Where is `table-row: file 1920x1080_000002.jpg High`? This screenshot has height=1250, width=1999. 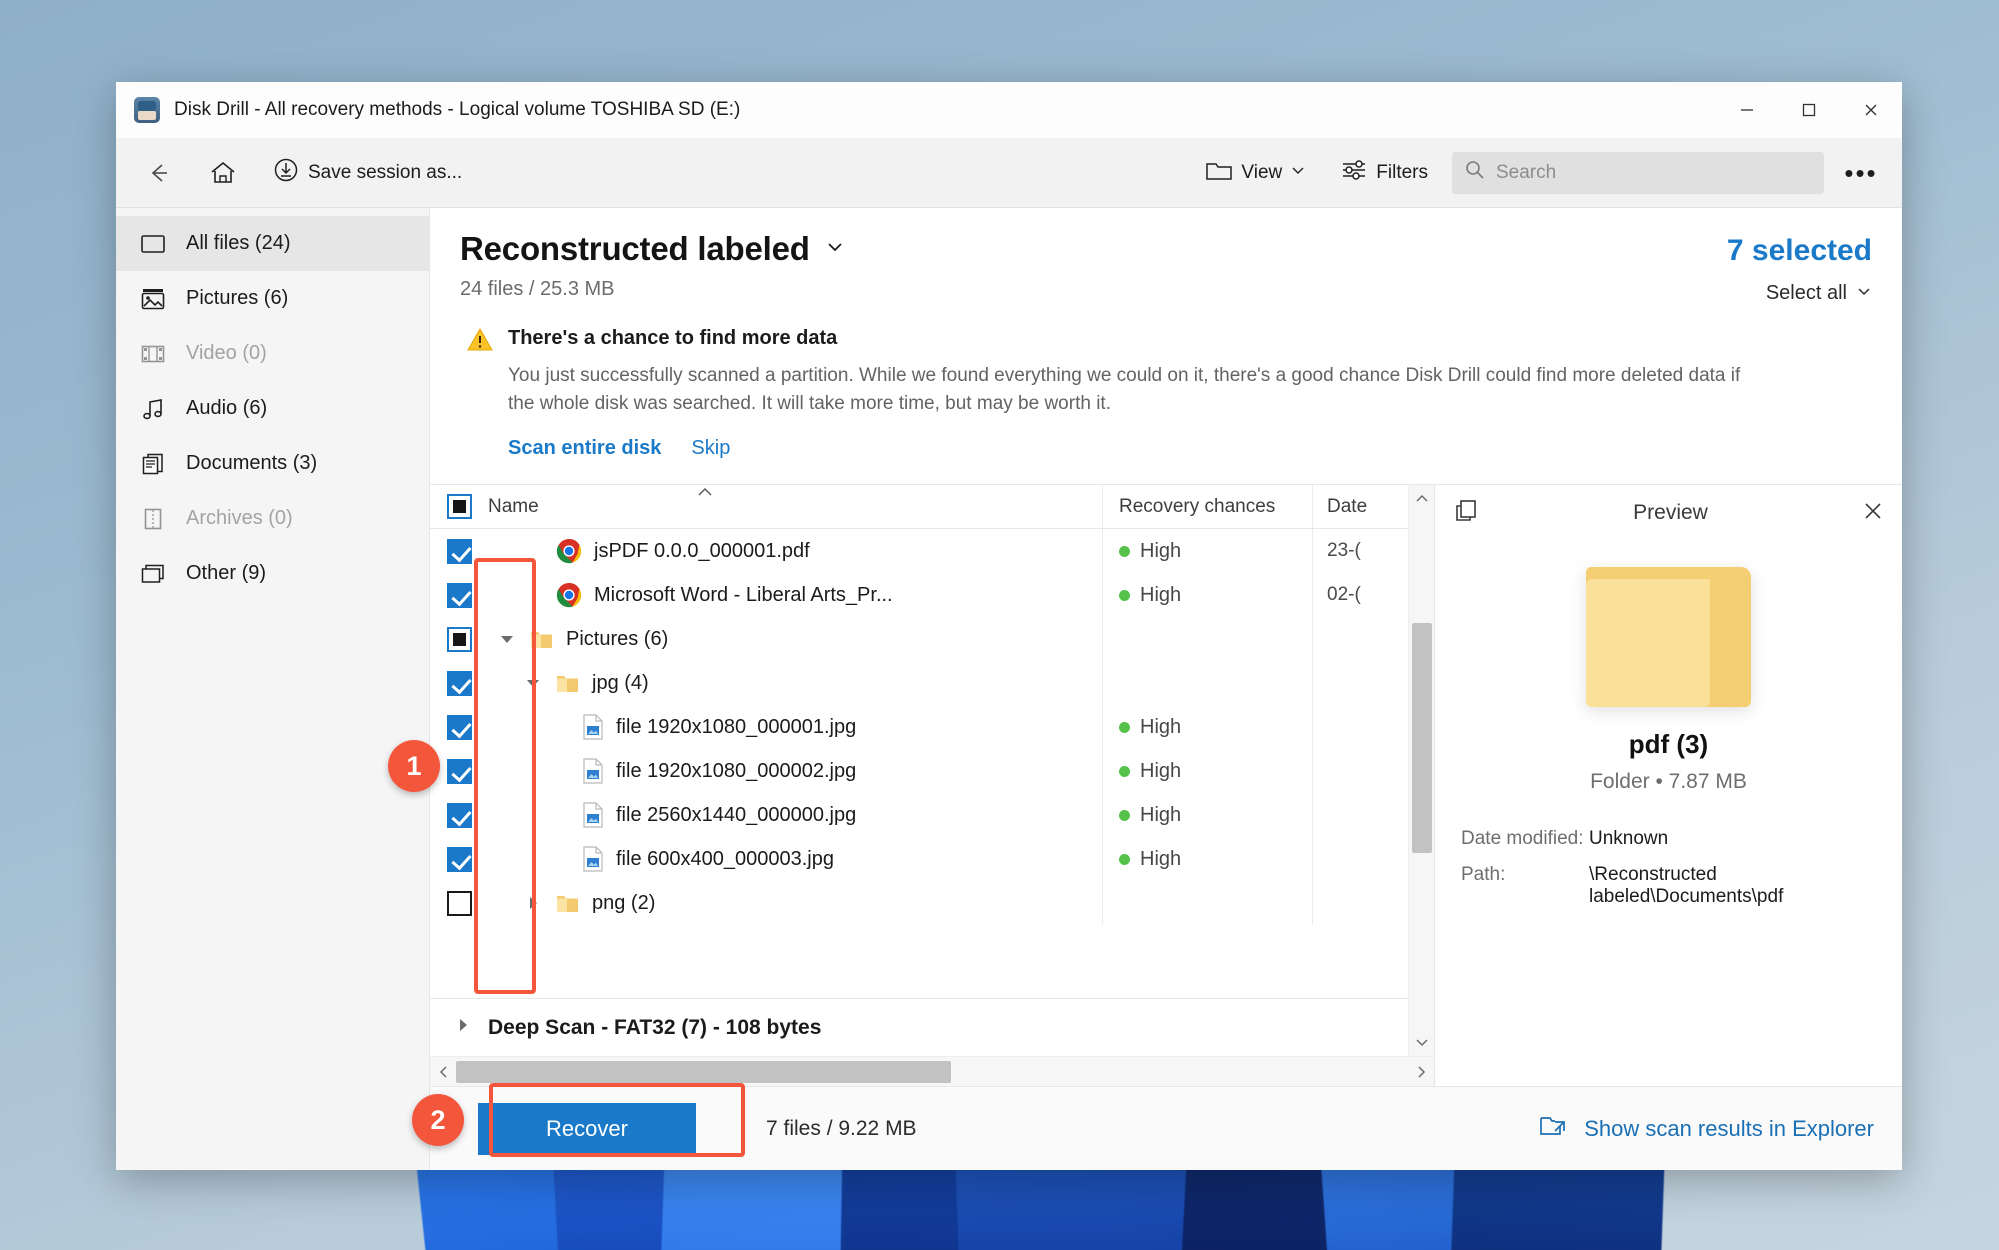 table-row: file 1920x1080_000002.jpg High is located at coordinates (919, 771).